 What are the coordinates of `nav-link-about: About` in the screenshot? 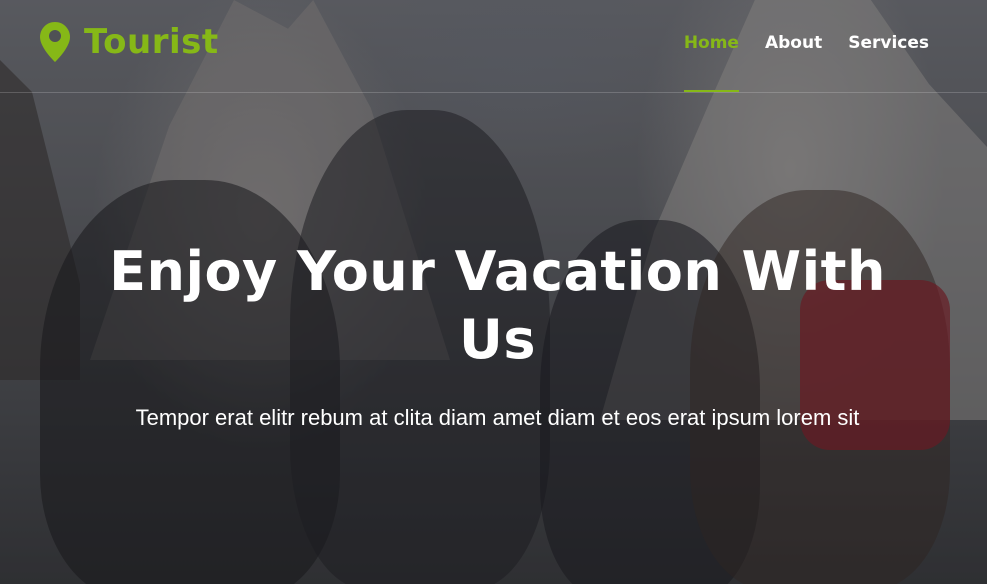 It's located at (793, 46).